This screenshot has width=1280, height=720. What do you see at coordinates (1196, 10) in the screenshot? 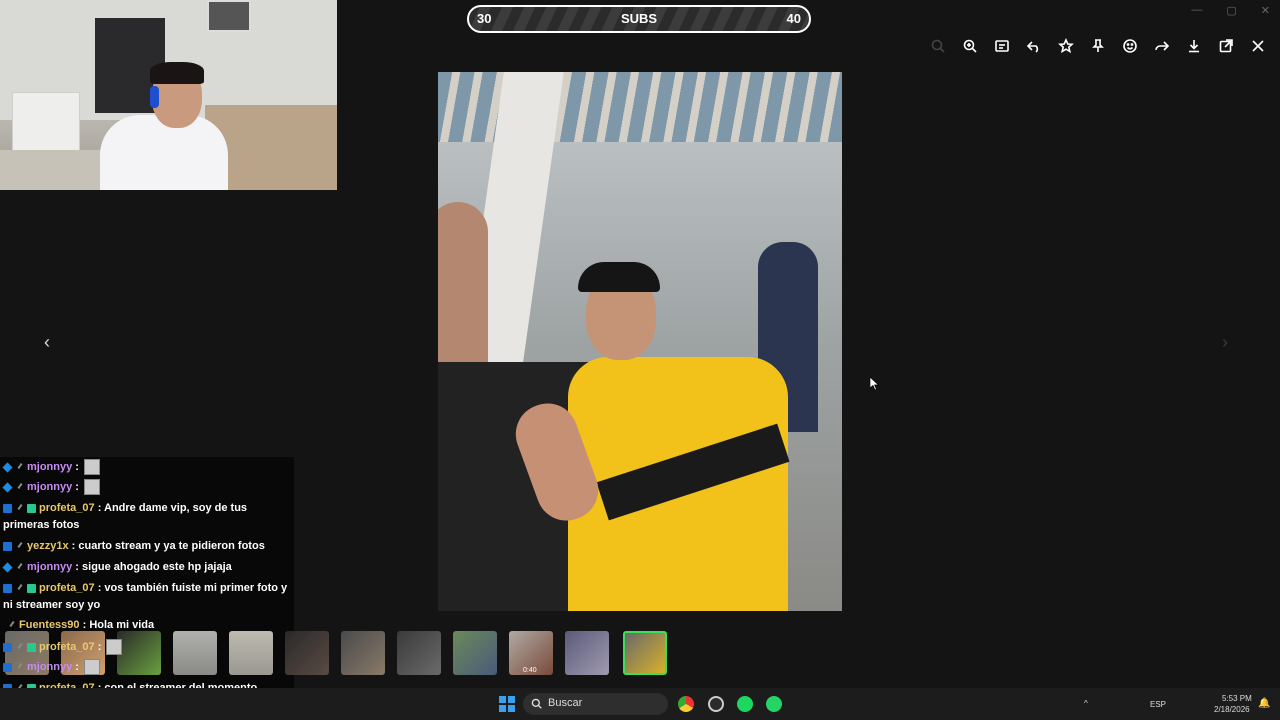
I see `minimize-icon: —` at bounding box center [1196, 10].